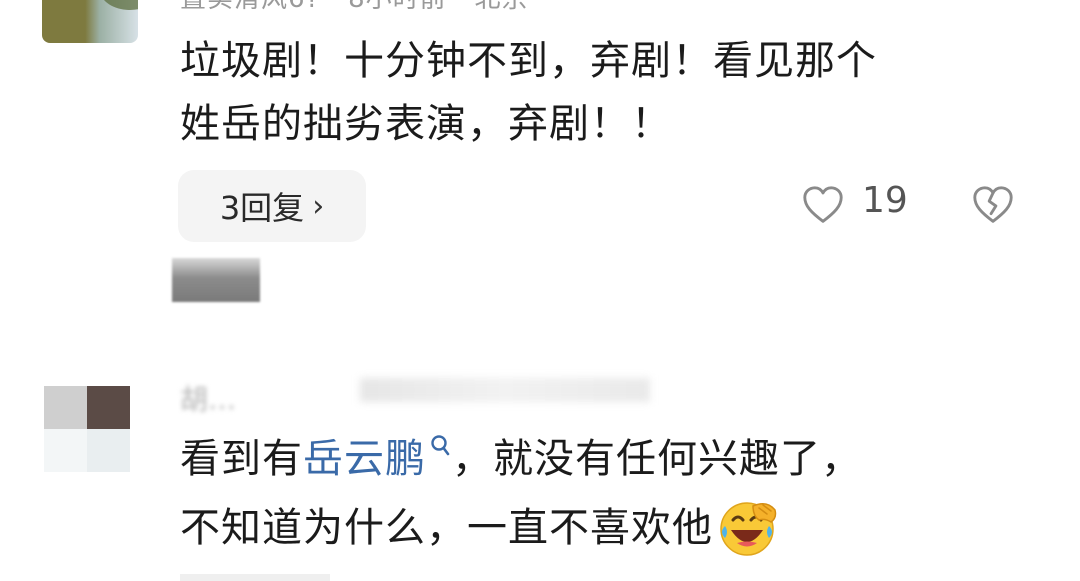 This screenshot has height=581, width=1080. What do you see at coordinates (241, 459) in the screenshot?
I see `comment-text-prefix: 看到有` at bounding box center [241, 459].